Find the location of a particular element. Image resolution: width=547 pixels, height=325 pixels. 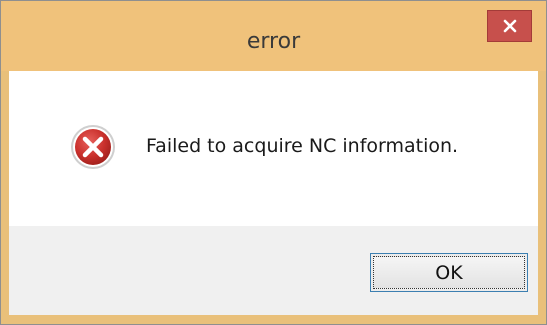

window-title: error is located at coordinates (273, 41).